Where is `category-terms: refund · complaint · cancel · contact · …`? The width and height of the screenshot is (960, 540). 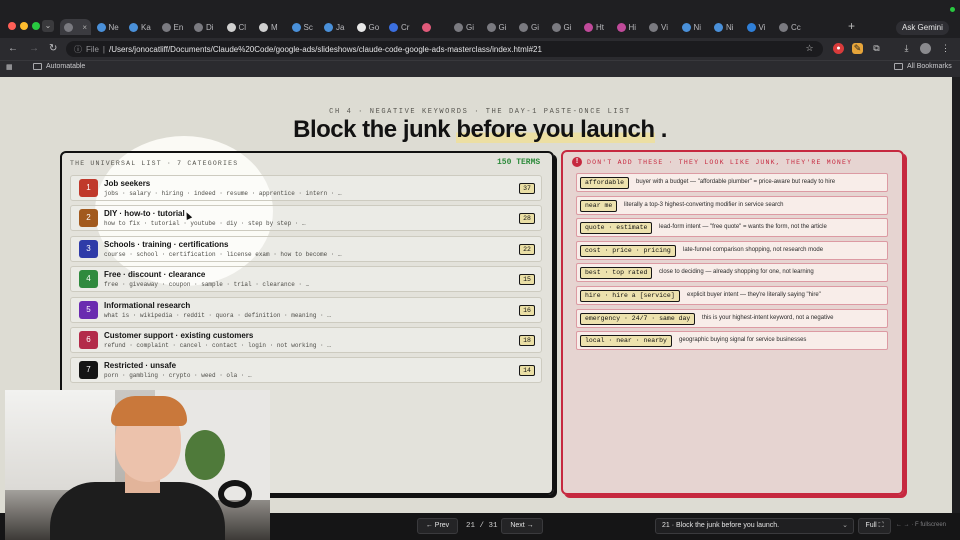 category-terms: refund · complaint · cancel · contact · … is located at coordinates (217, 345).